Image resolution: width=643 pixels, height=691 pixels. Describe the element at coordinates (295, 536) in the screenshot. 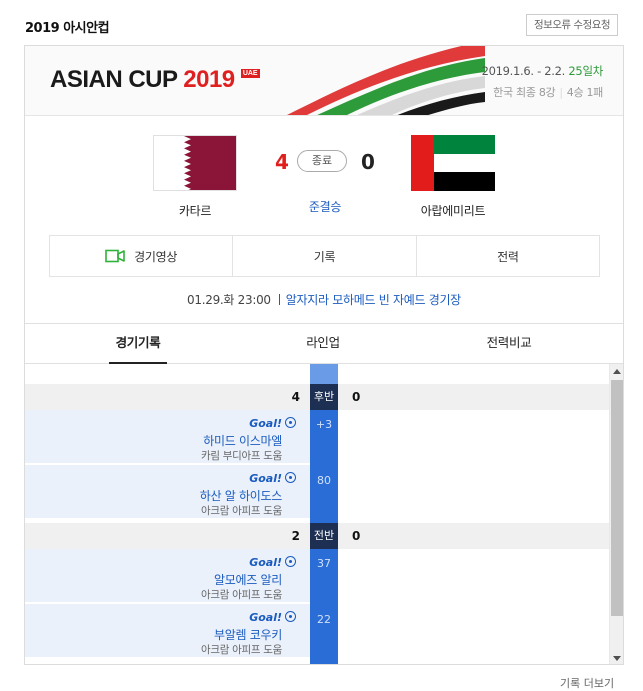

I see `half-home-score: 2` at that location.